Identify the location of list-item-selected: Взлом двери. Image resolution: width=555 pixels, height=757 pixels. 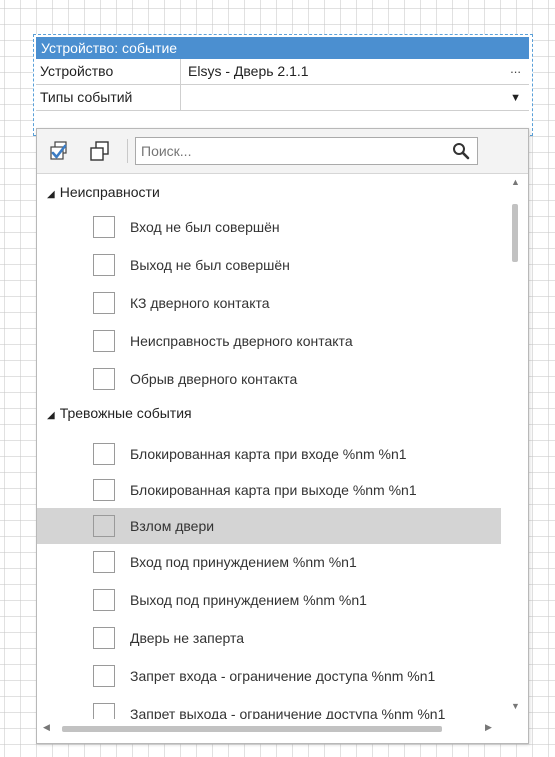
(269, 526).